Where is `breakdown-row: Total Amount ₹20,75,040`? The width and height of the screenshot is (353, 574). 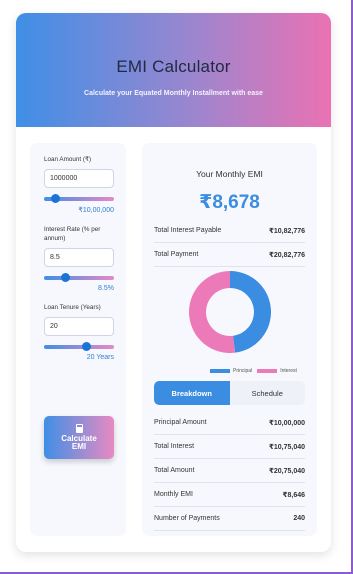 breakdown-row: Total Amount ₹20,75,040 is located at coordinates (229, 471).